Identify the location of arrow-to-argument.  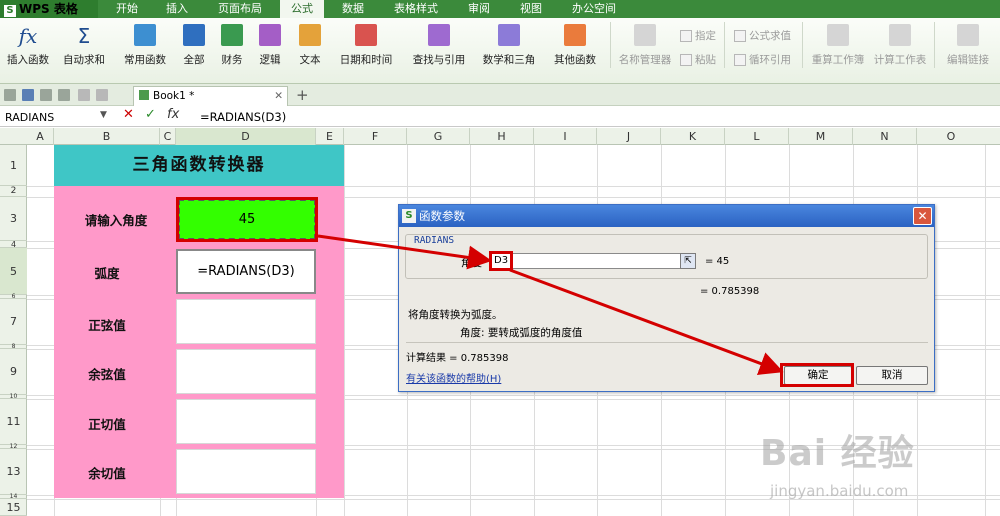
(404, 252).